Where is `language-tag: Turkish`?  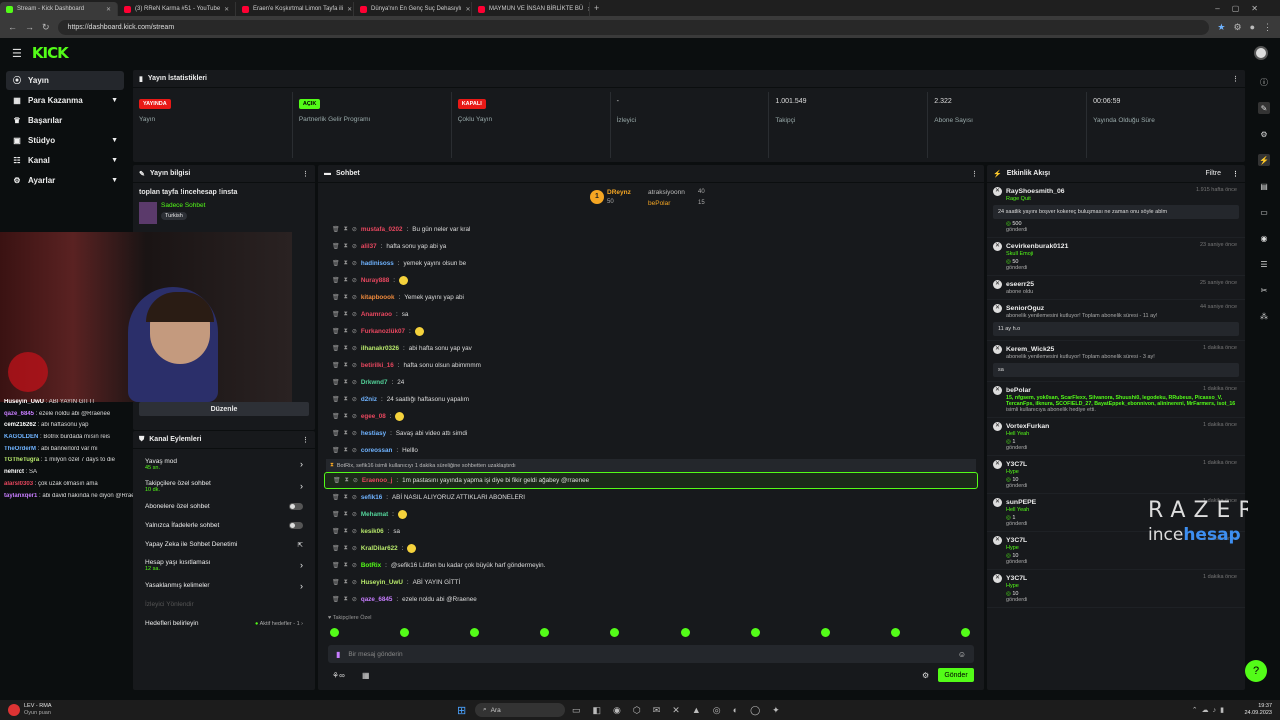
language-tag: Turkish is located at coordinates (174, 216).